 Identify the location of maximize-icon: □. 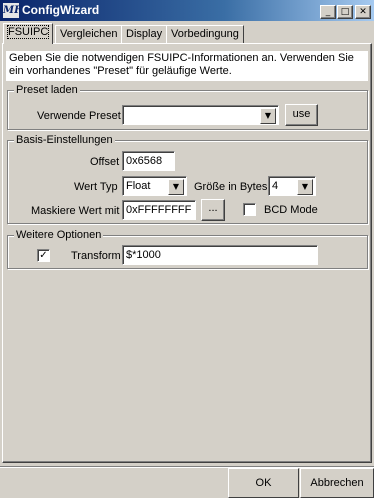
(345, 12).